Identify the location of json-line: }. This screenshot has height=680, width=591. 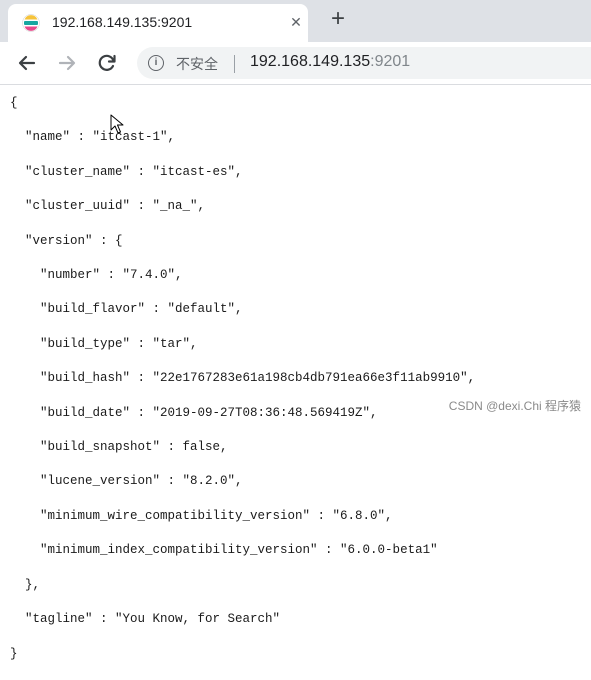
(14, 653).